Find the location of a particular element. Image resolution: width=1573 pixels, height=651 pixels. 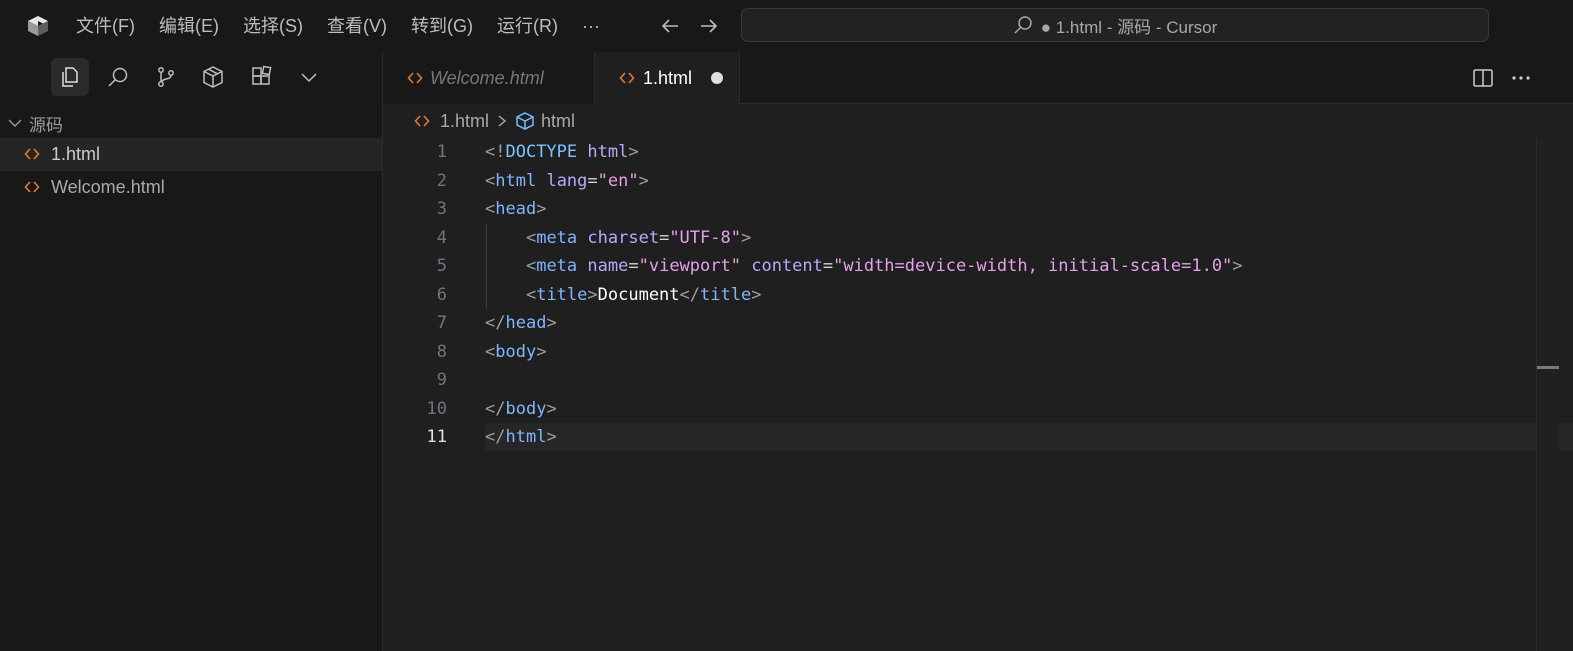

line-number: 7 is located at coordinates (441, 323).